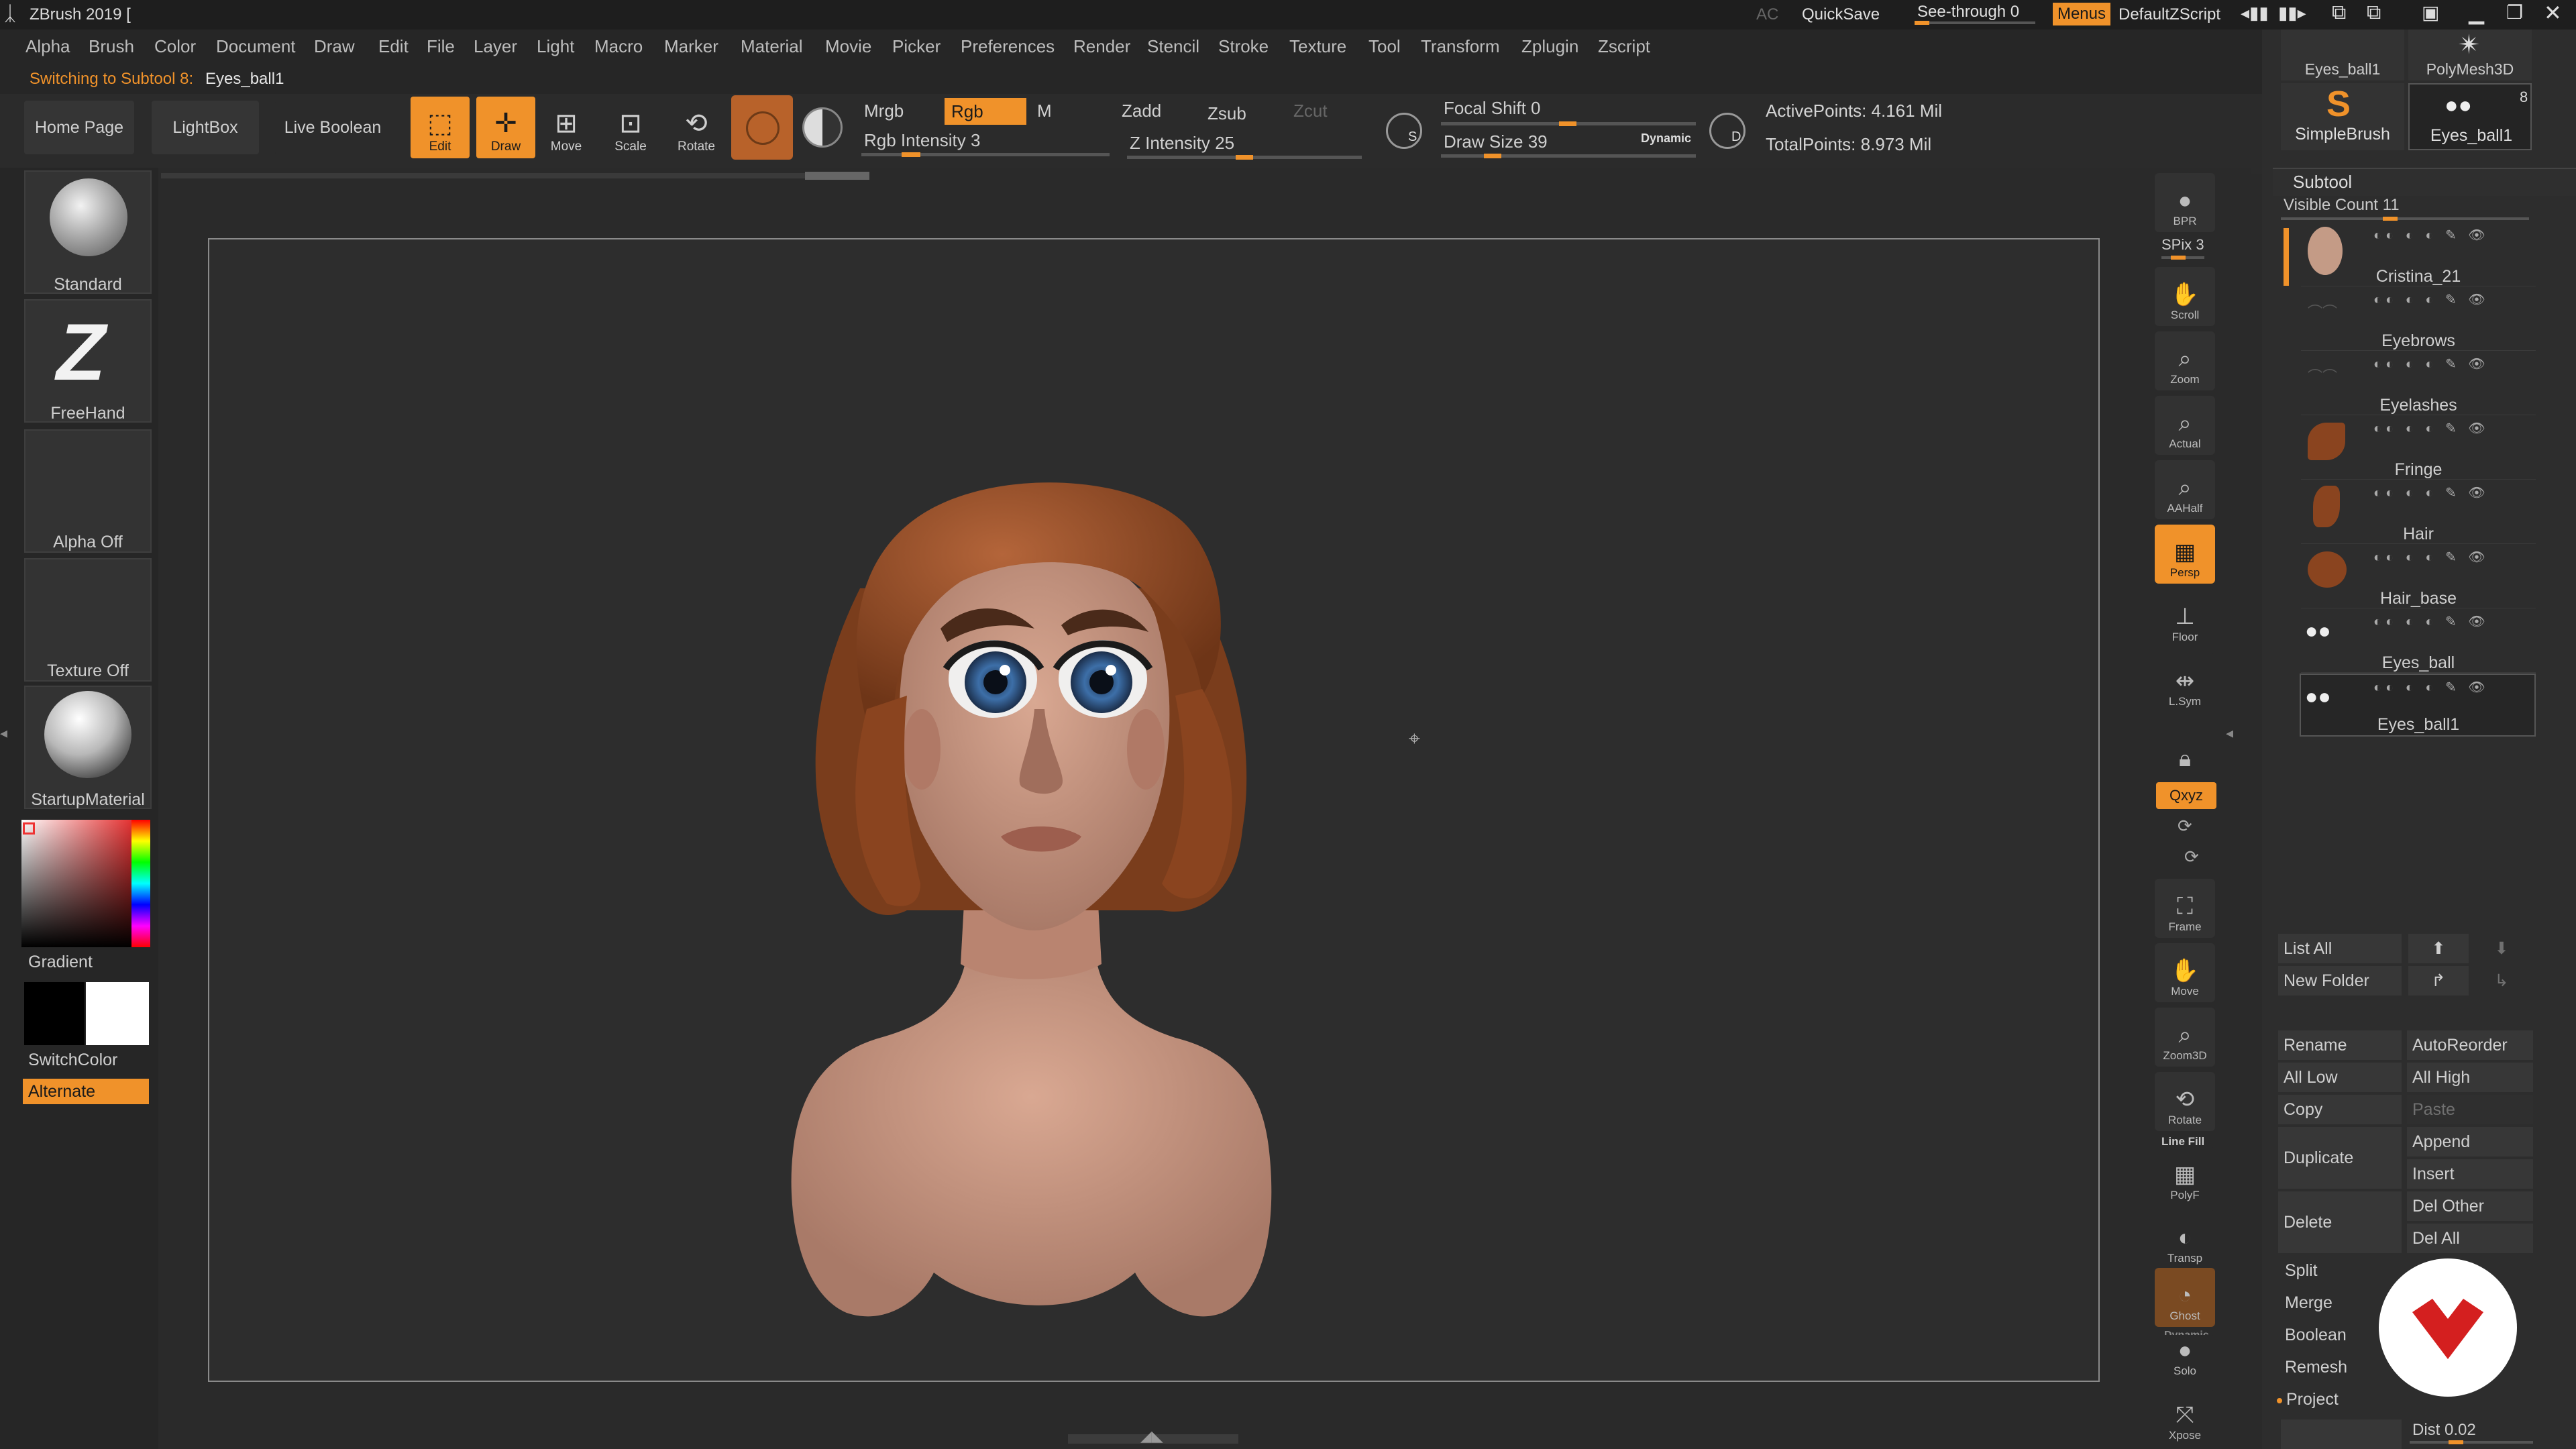 The height and width of the screenshot is (1449, 2576). I want to click on menu-zscript: Zscript, so click(1624, 46).